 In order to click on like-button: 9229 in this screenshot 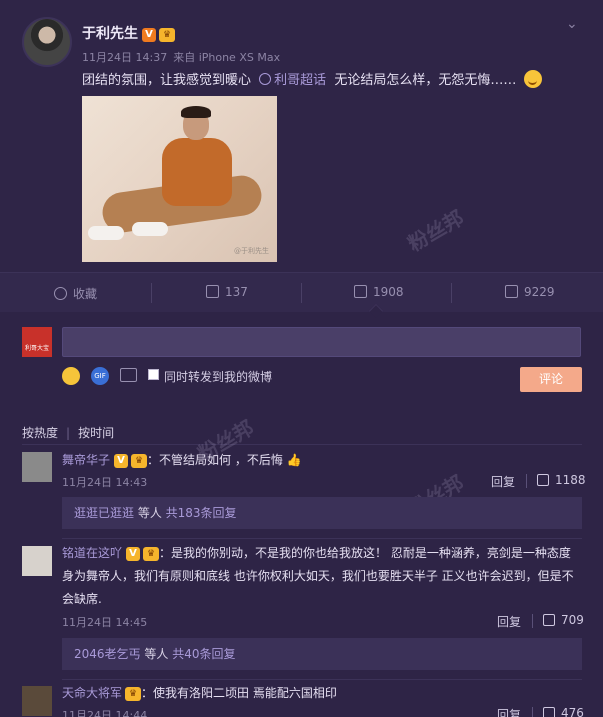, I will do `click(530, 292)`.